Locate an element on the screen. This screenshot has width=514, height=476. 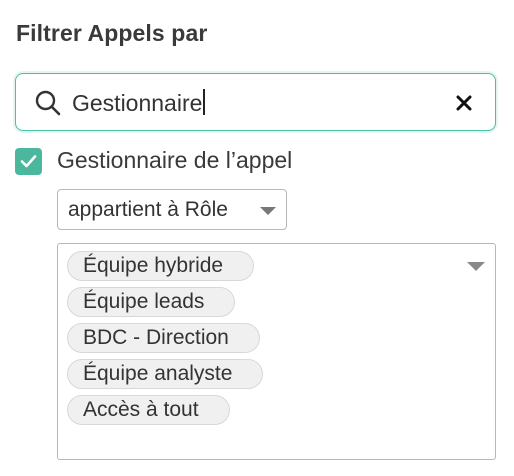
close-icon is located at coordinates (464, 103).